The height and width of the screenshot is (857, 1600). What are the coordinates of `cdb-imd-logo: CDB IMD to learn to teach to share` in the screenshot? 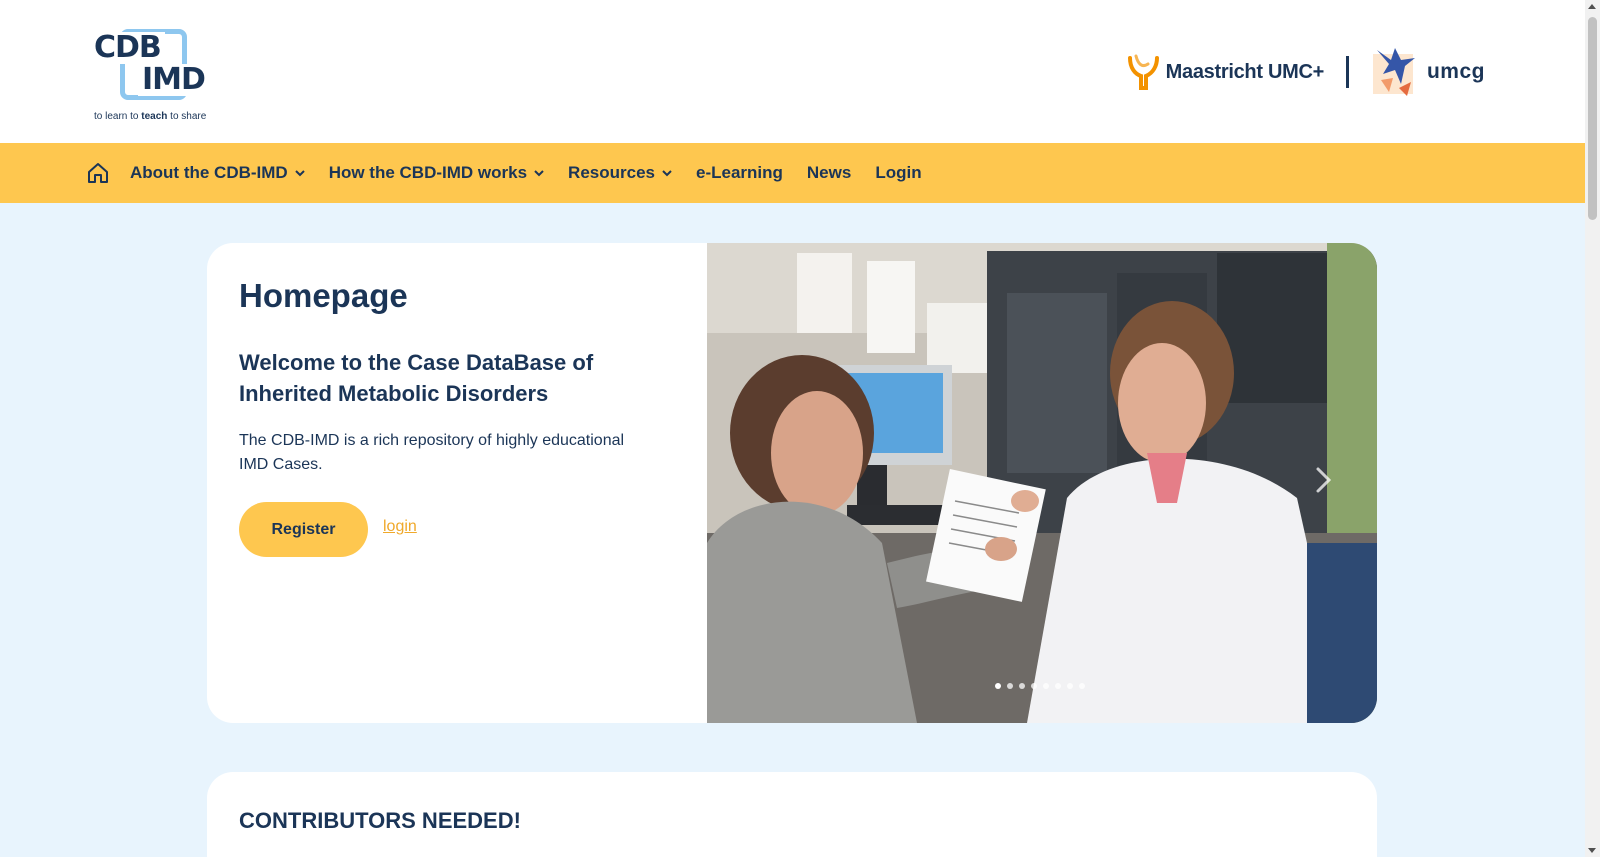 It's located at (159, 76).